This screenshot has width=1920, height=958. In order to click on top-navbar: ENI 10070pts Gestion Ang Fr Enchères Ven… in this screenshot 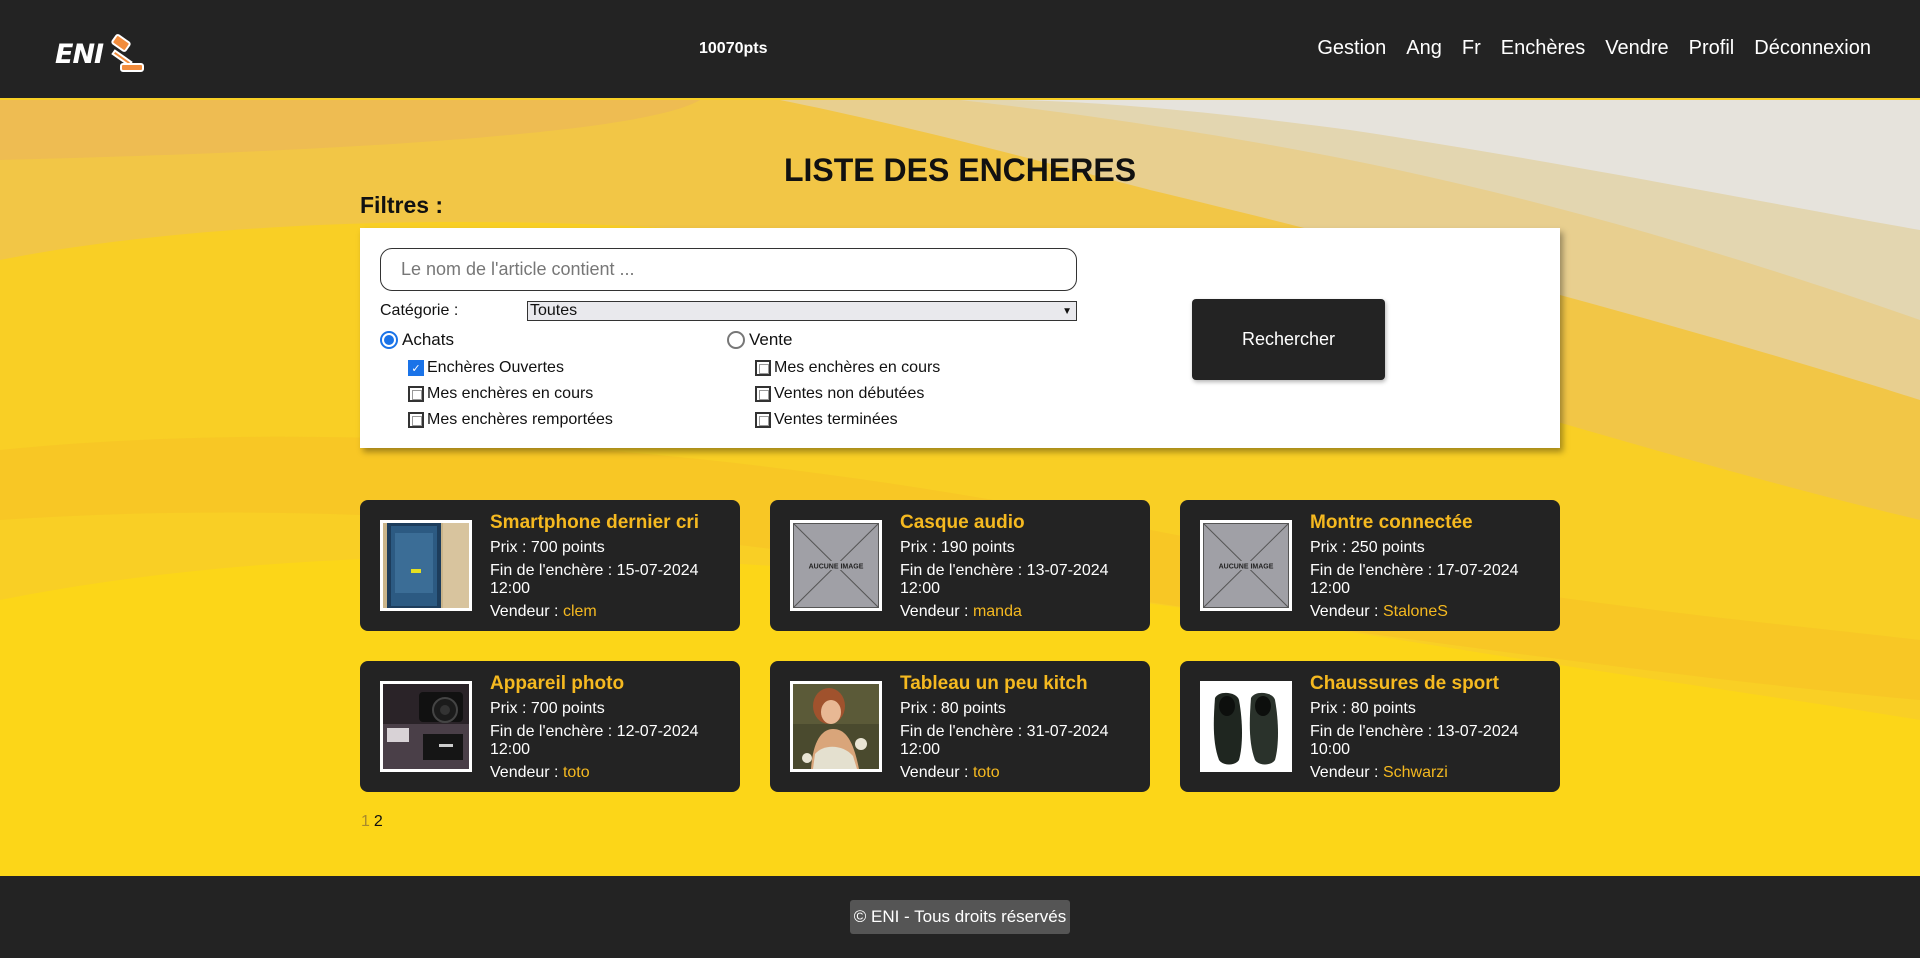, I will do `click(960, 49)`.